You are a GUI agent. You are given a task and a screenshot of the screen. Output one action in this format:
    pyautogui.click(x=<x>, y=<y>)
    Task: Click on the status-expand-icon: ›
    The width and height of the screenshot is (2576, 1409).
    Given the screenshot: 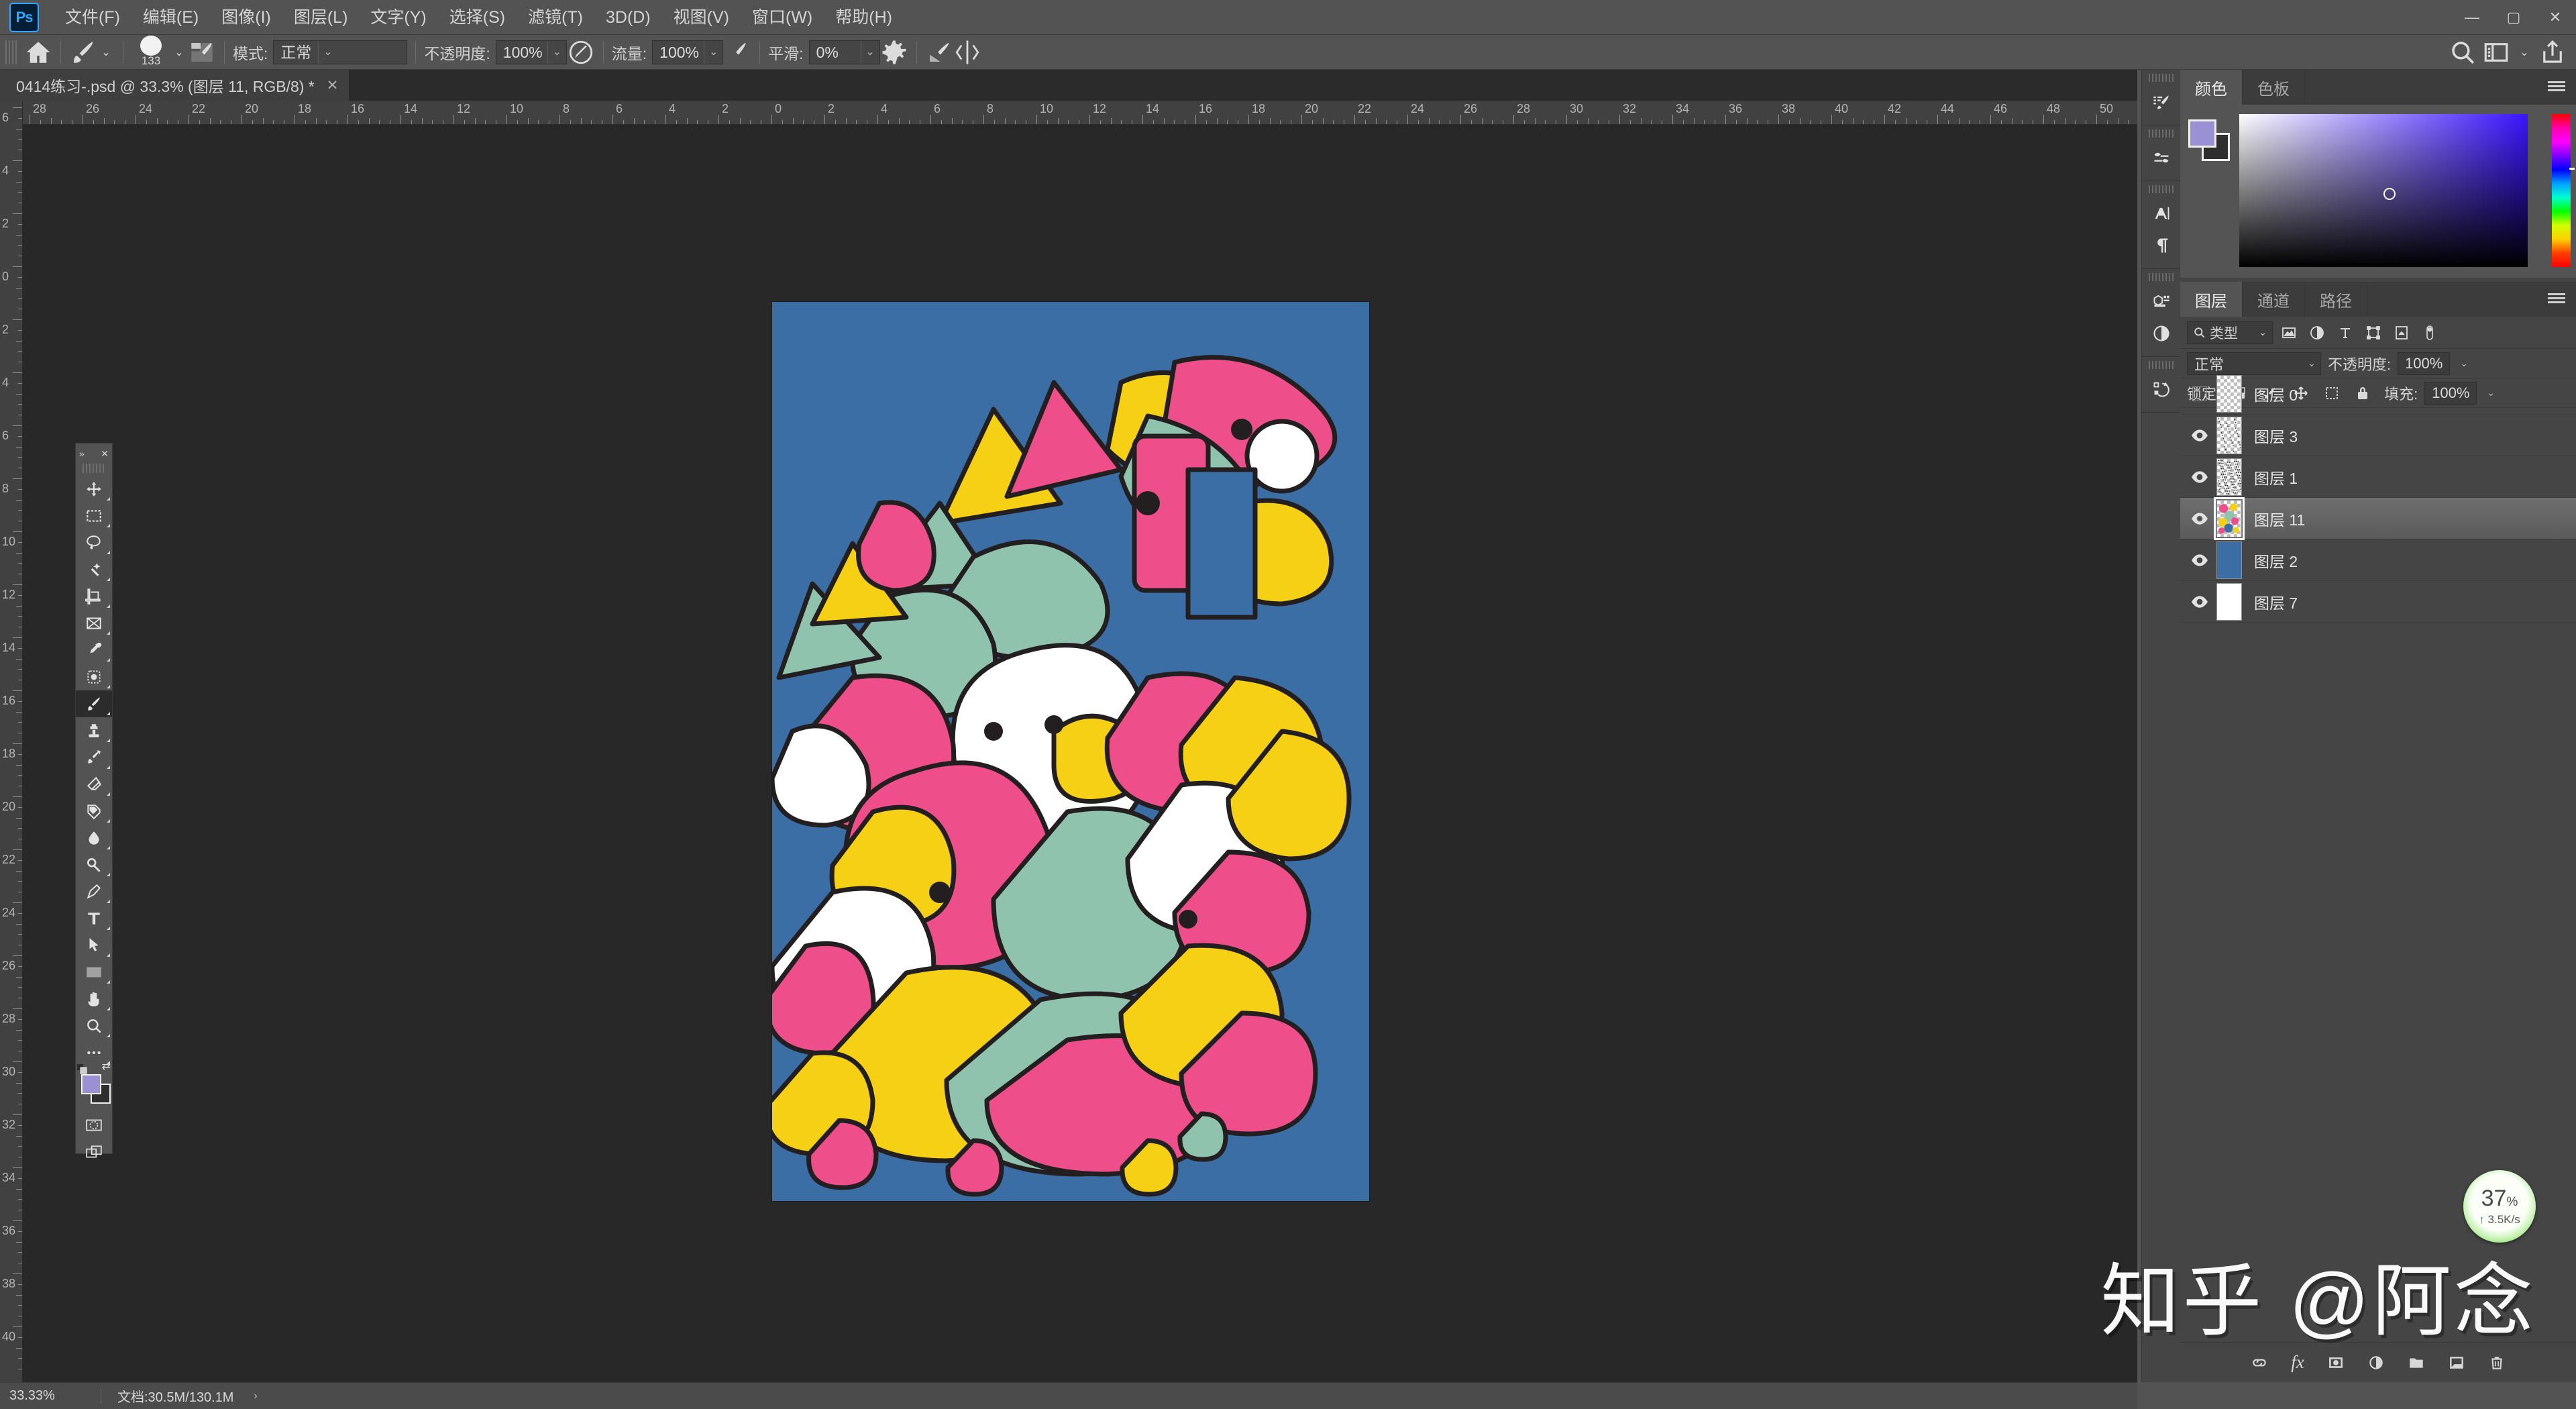 What is the action you would take?
    pyautogui.click(x=255, y=1396)
    